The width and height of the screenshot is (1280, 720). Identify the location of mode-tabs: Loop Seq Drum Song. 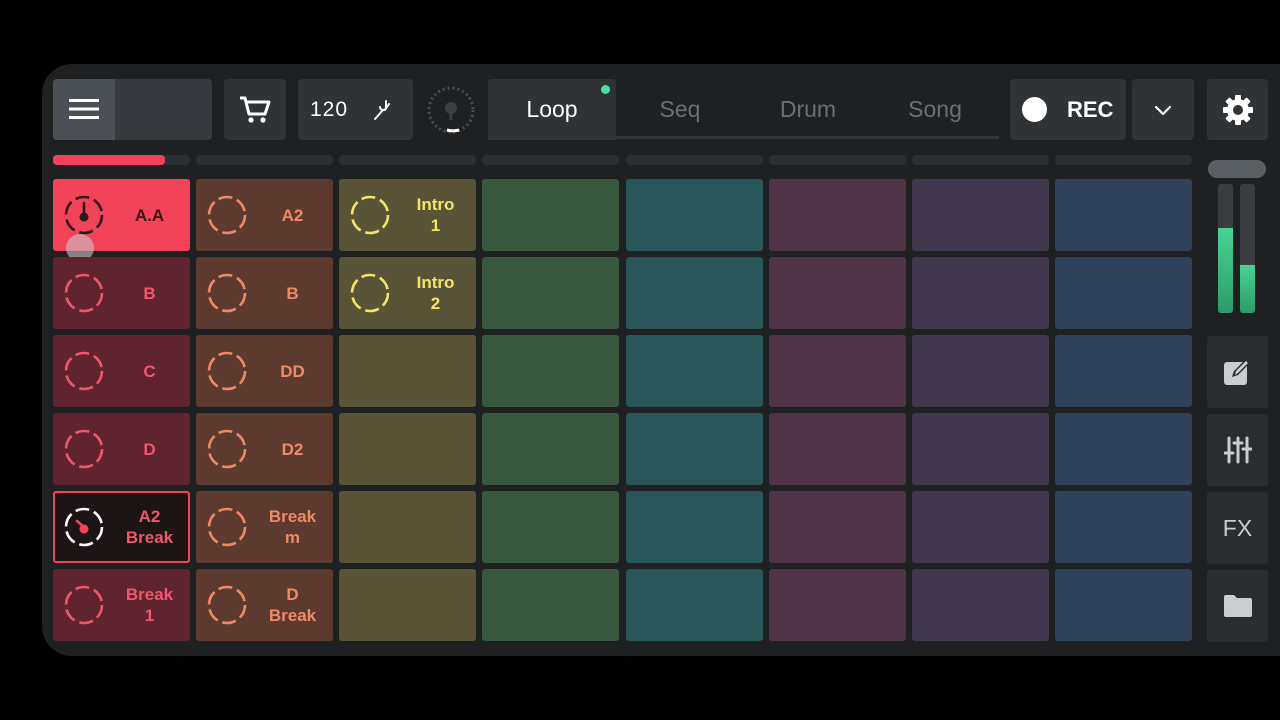
(743, 109).